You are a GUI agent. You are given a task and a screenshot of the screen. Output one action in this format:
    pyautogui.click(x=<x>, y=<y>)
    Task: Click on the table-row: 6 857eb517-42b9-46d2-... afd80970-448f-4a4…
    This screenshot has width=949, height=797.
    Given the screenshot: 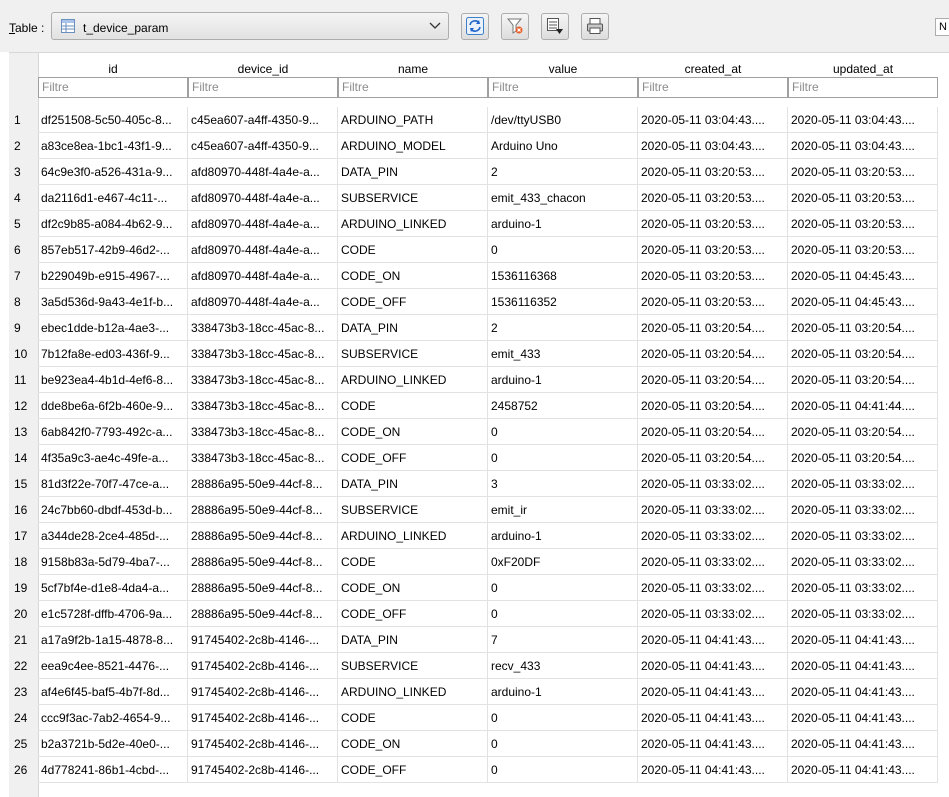 What is the action you would take?
    pyautogui.click(x=479, y=250)
    